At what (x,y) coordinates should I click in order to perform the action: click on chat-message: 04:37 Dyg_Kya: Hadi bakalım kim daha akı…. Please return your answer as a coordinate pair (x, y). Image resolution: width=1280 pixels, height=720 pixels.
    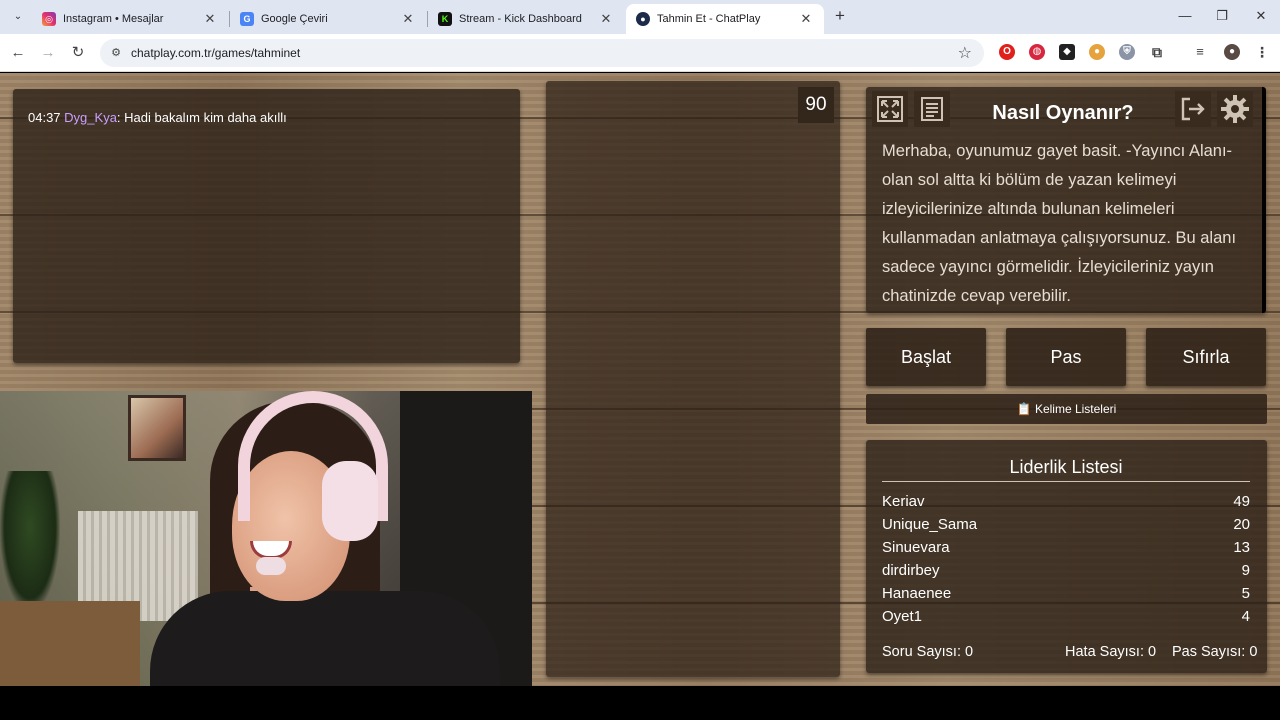
    Looking at the image, I should click on (157, 117).